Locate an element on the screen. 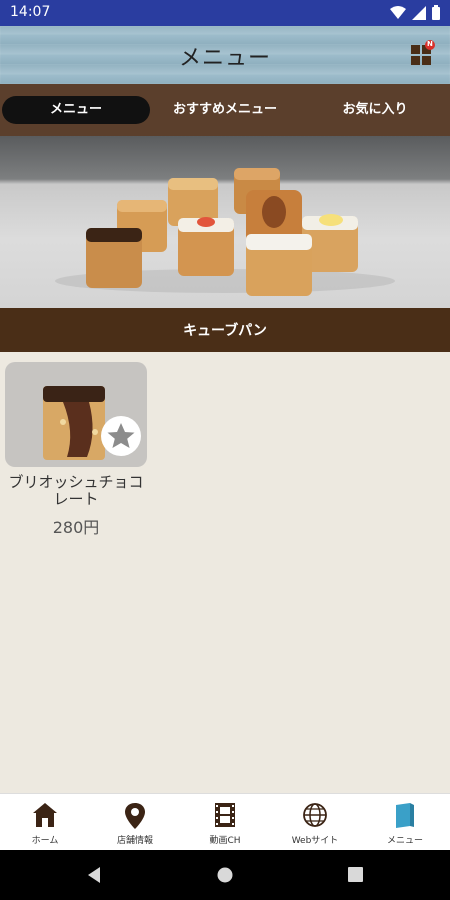 The height and width of the screenshot is (900, 450). product-image is located at coordinates (76, 414).